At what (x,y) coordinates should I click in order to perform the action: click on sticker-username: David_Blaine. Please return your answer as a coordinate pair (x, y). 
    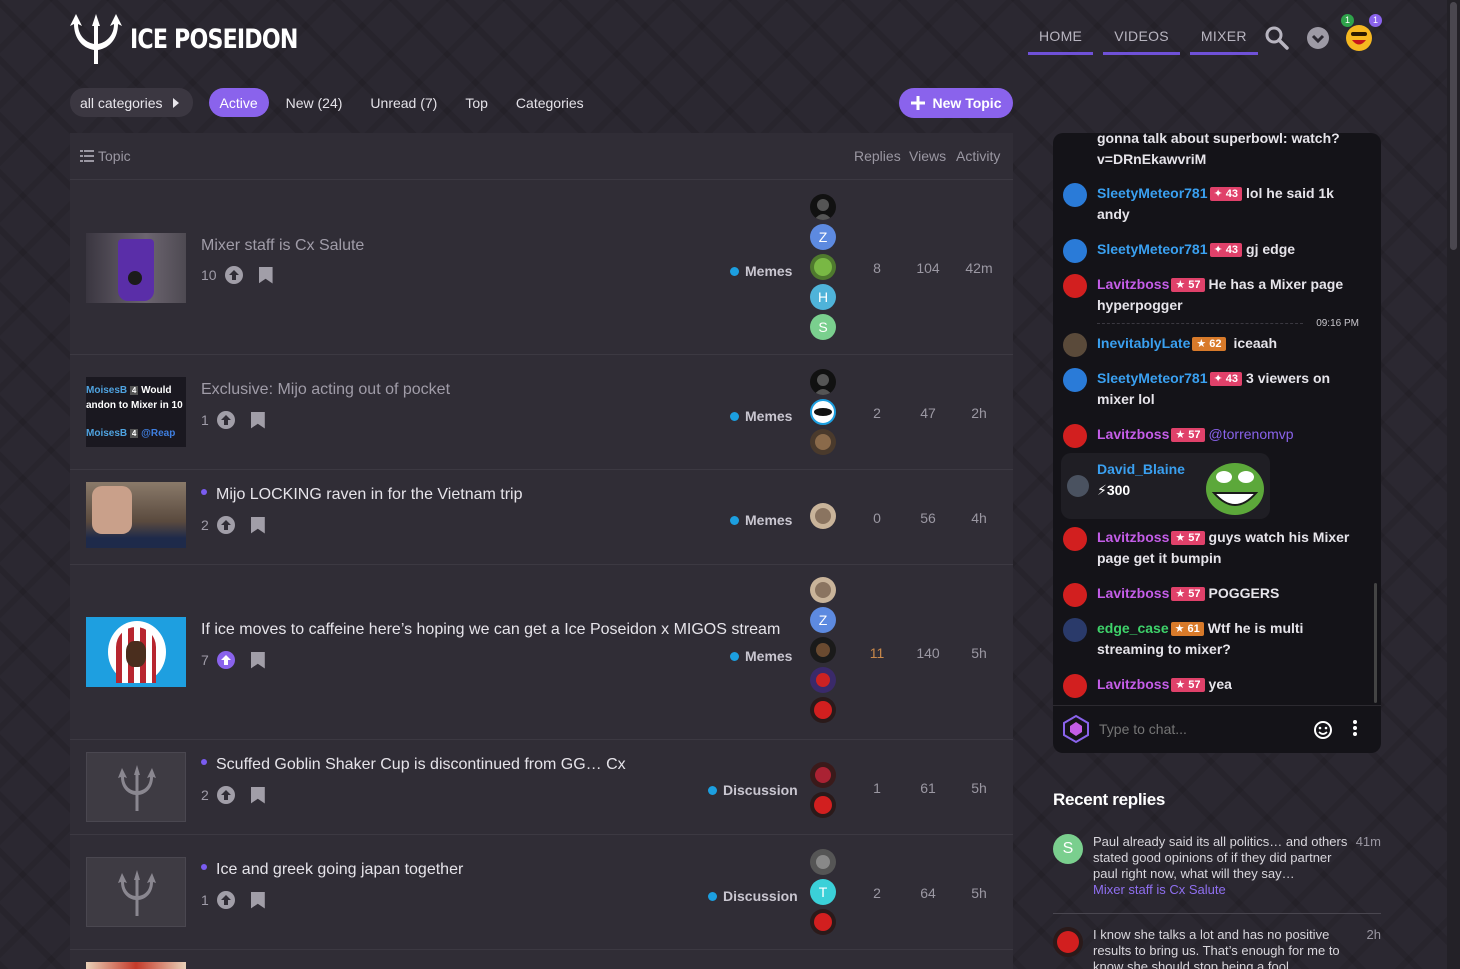
    Looking at the image, I should click on (1141, 469).